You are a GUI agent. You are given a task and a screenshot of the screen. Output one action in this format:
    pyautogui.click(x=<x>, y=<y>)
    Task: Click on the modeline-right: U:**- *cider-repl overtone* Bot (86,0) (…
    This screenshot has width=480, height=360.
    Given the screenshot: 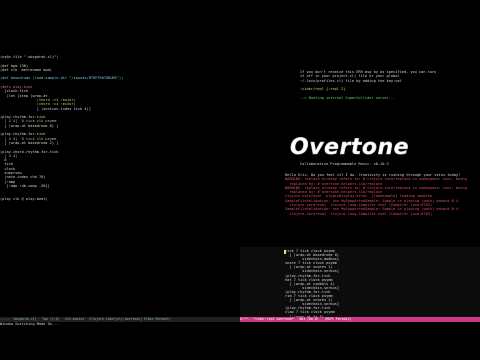 What is the action you would take?
    pyautogui.click(x=360, y=319)
    